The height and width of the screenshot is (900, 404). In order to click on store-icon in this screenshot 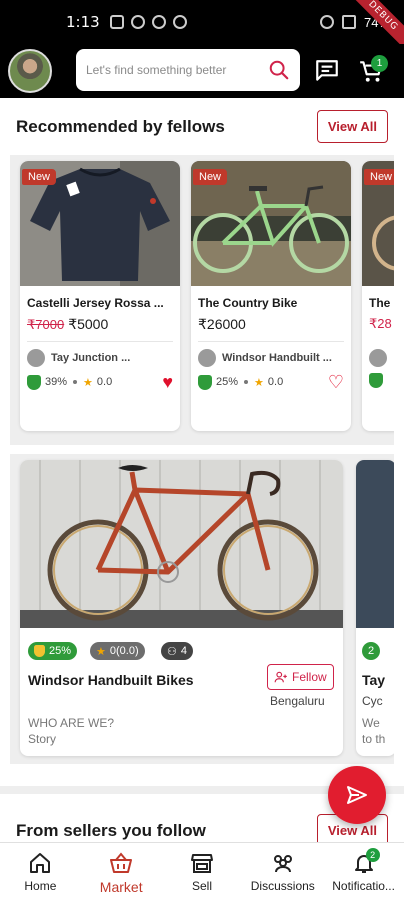, I will do `click(201, 863)`.